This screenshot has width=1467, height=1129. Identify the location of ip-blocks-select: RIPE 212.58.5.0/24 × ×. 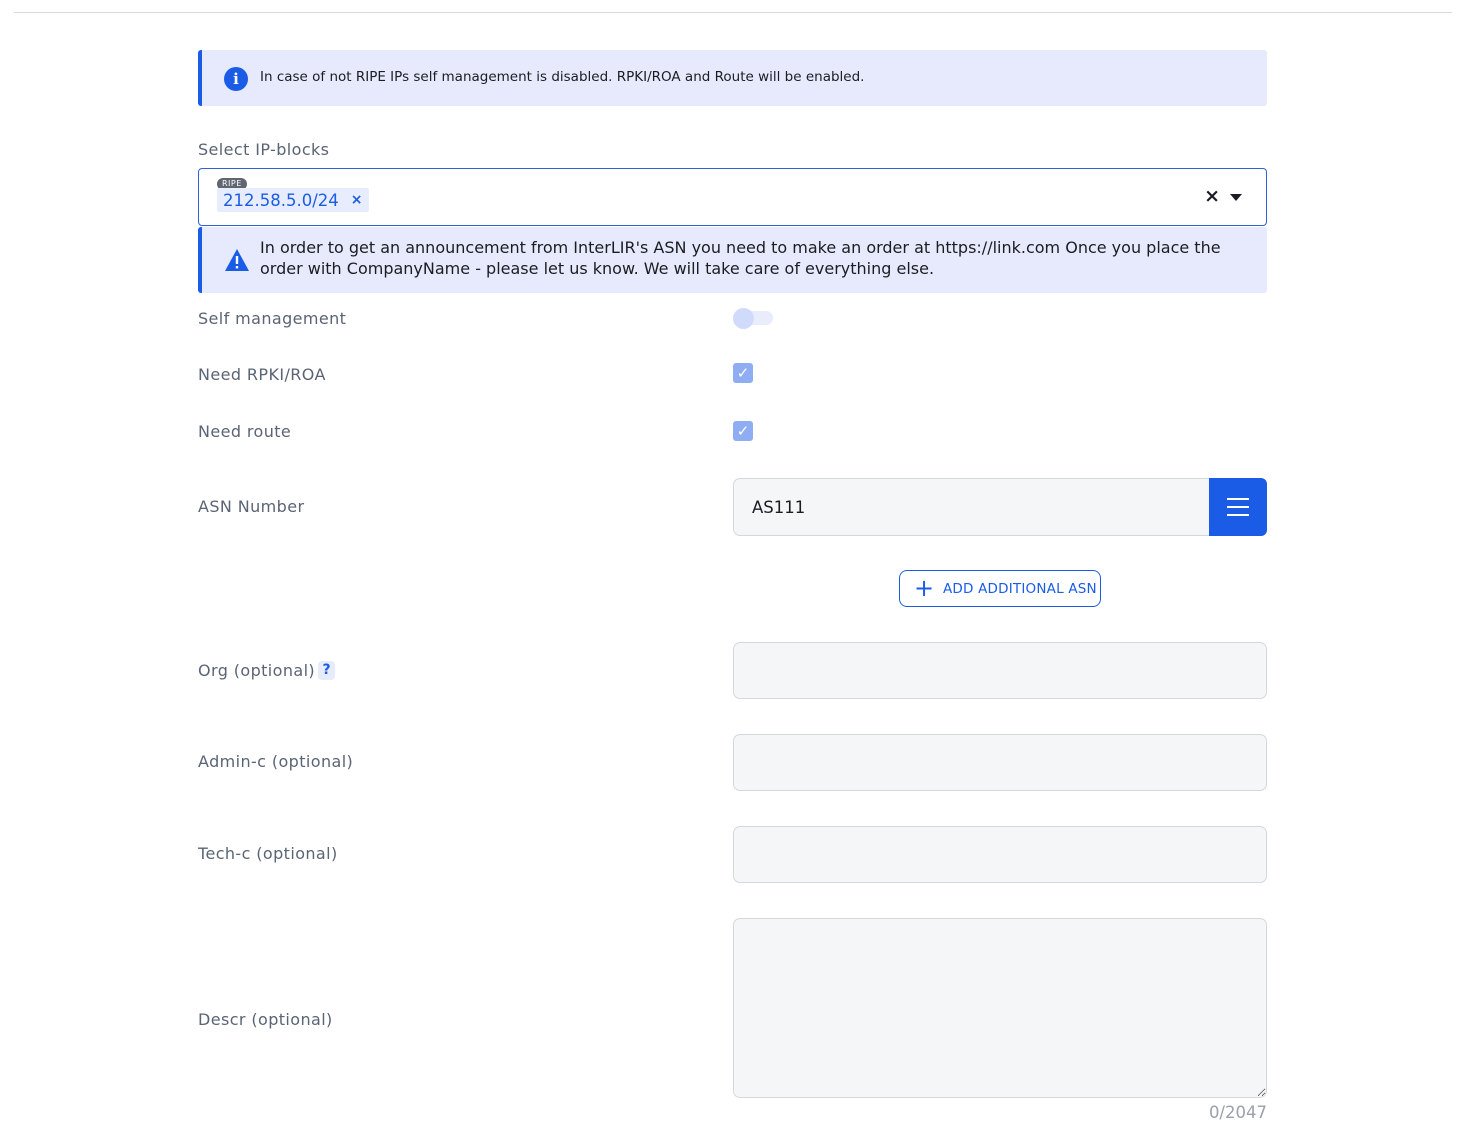
(732, 197).